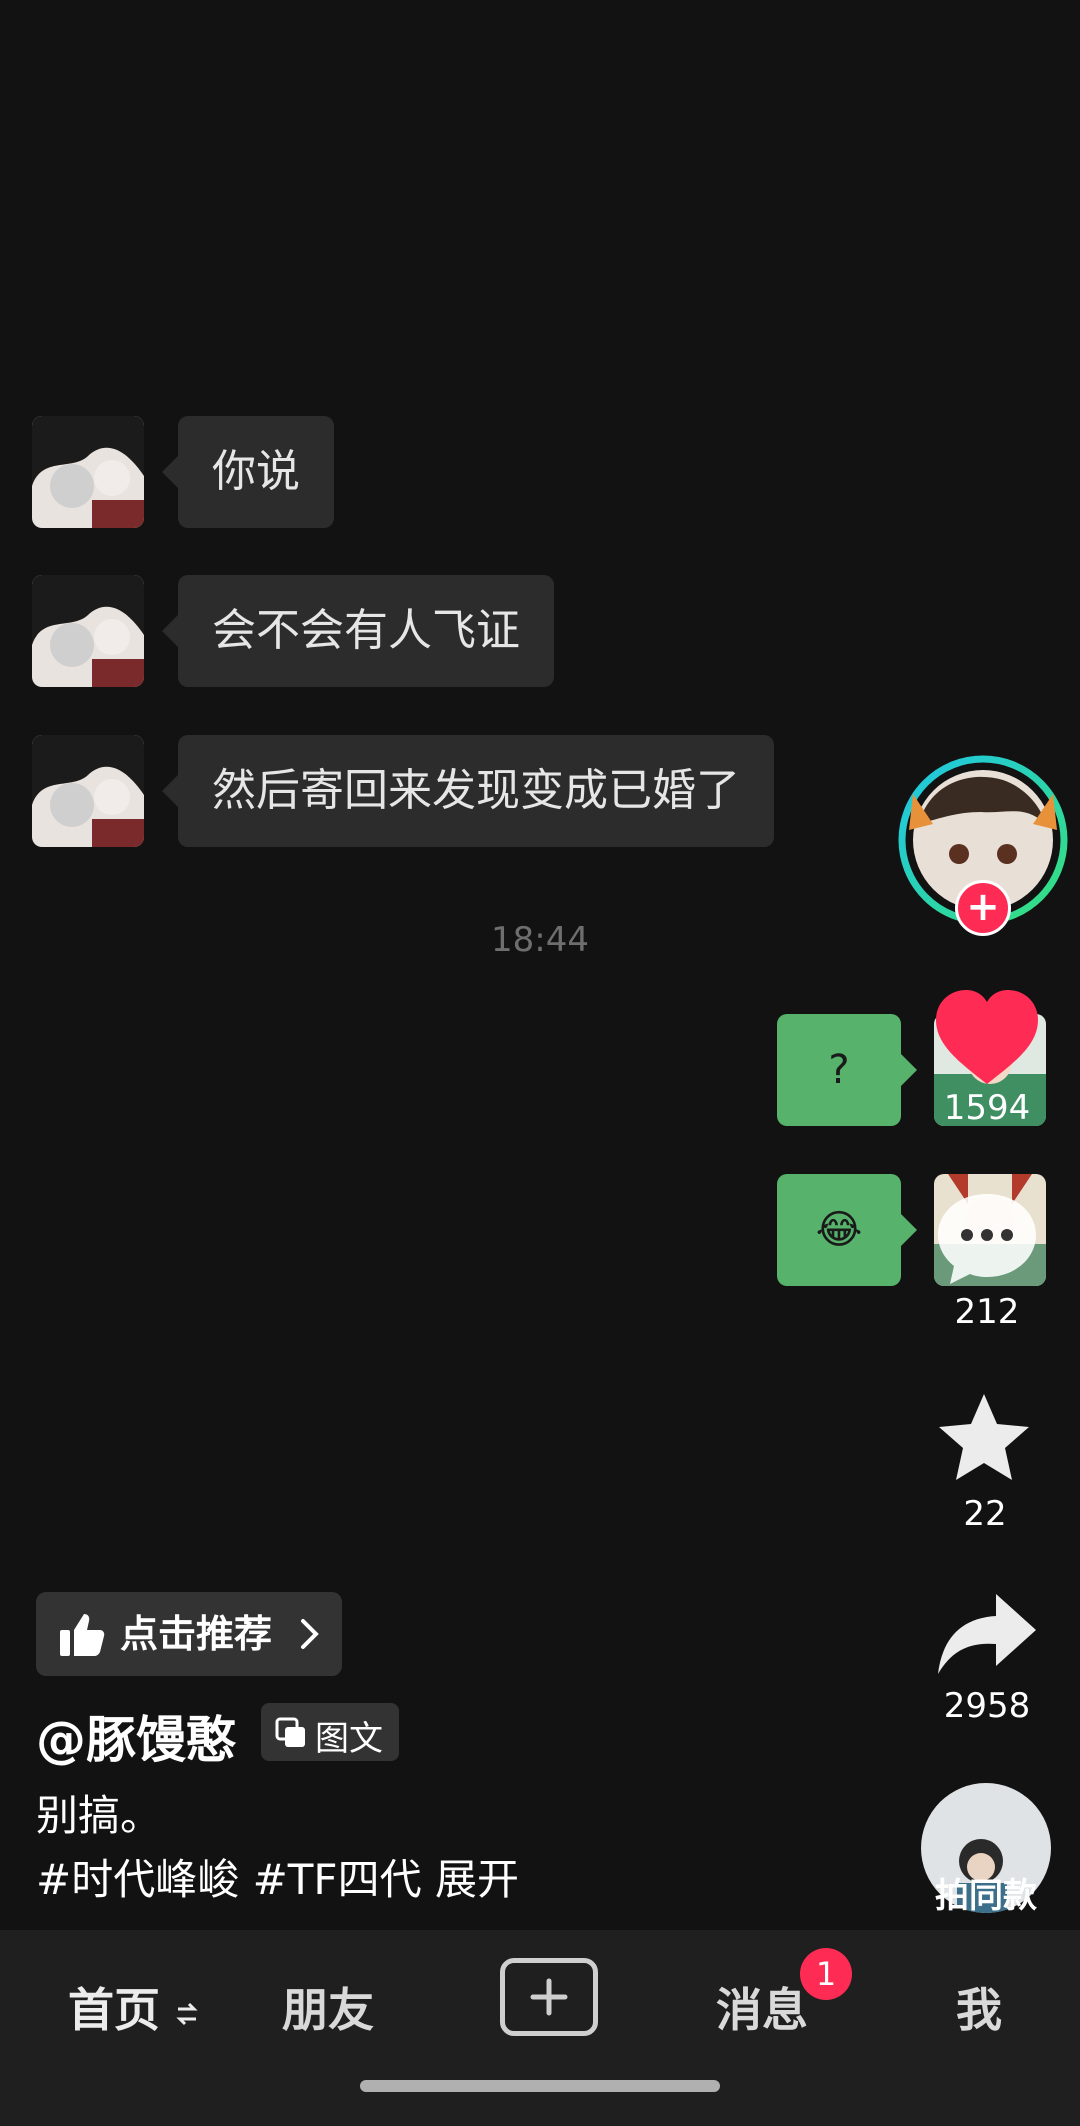 The width and height of the screenshot is (1080, 2126). Describe the element at coordinates (987, 1108) in the screenshot. I see `like-count: 1594` at that location.